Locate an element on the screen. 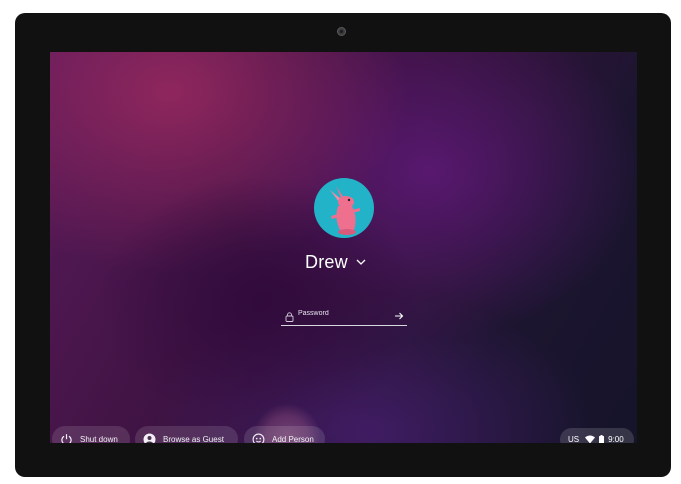 This screenshot has height=484, width=681. browse-as-guest-button: Browse as Guest is located at coordinates (186, 434).